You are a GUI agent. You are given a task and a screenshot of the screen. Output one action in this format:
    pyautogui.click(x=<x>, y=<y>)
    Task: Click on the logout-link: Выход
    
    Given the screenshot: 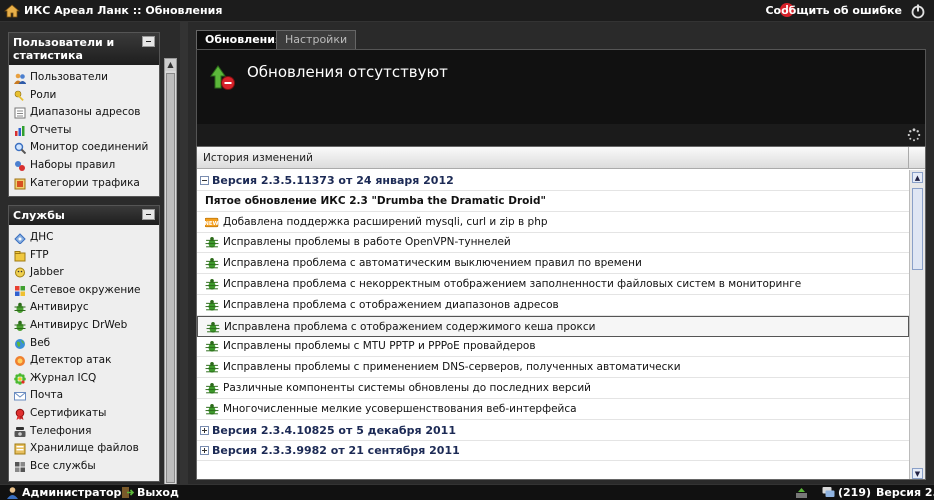 What is the action you would take?
    pyautogui.click(x=158, y=492)
    